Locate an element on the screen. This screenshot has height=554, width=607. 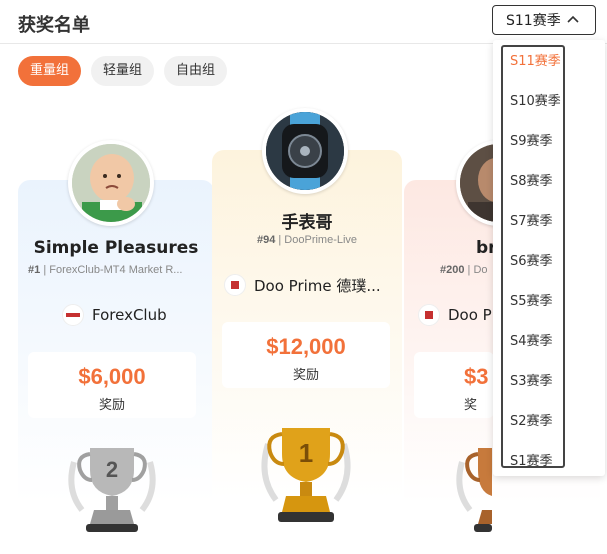
season-option: S10赛季 is located at coordinates (535, 99).